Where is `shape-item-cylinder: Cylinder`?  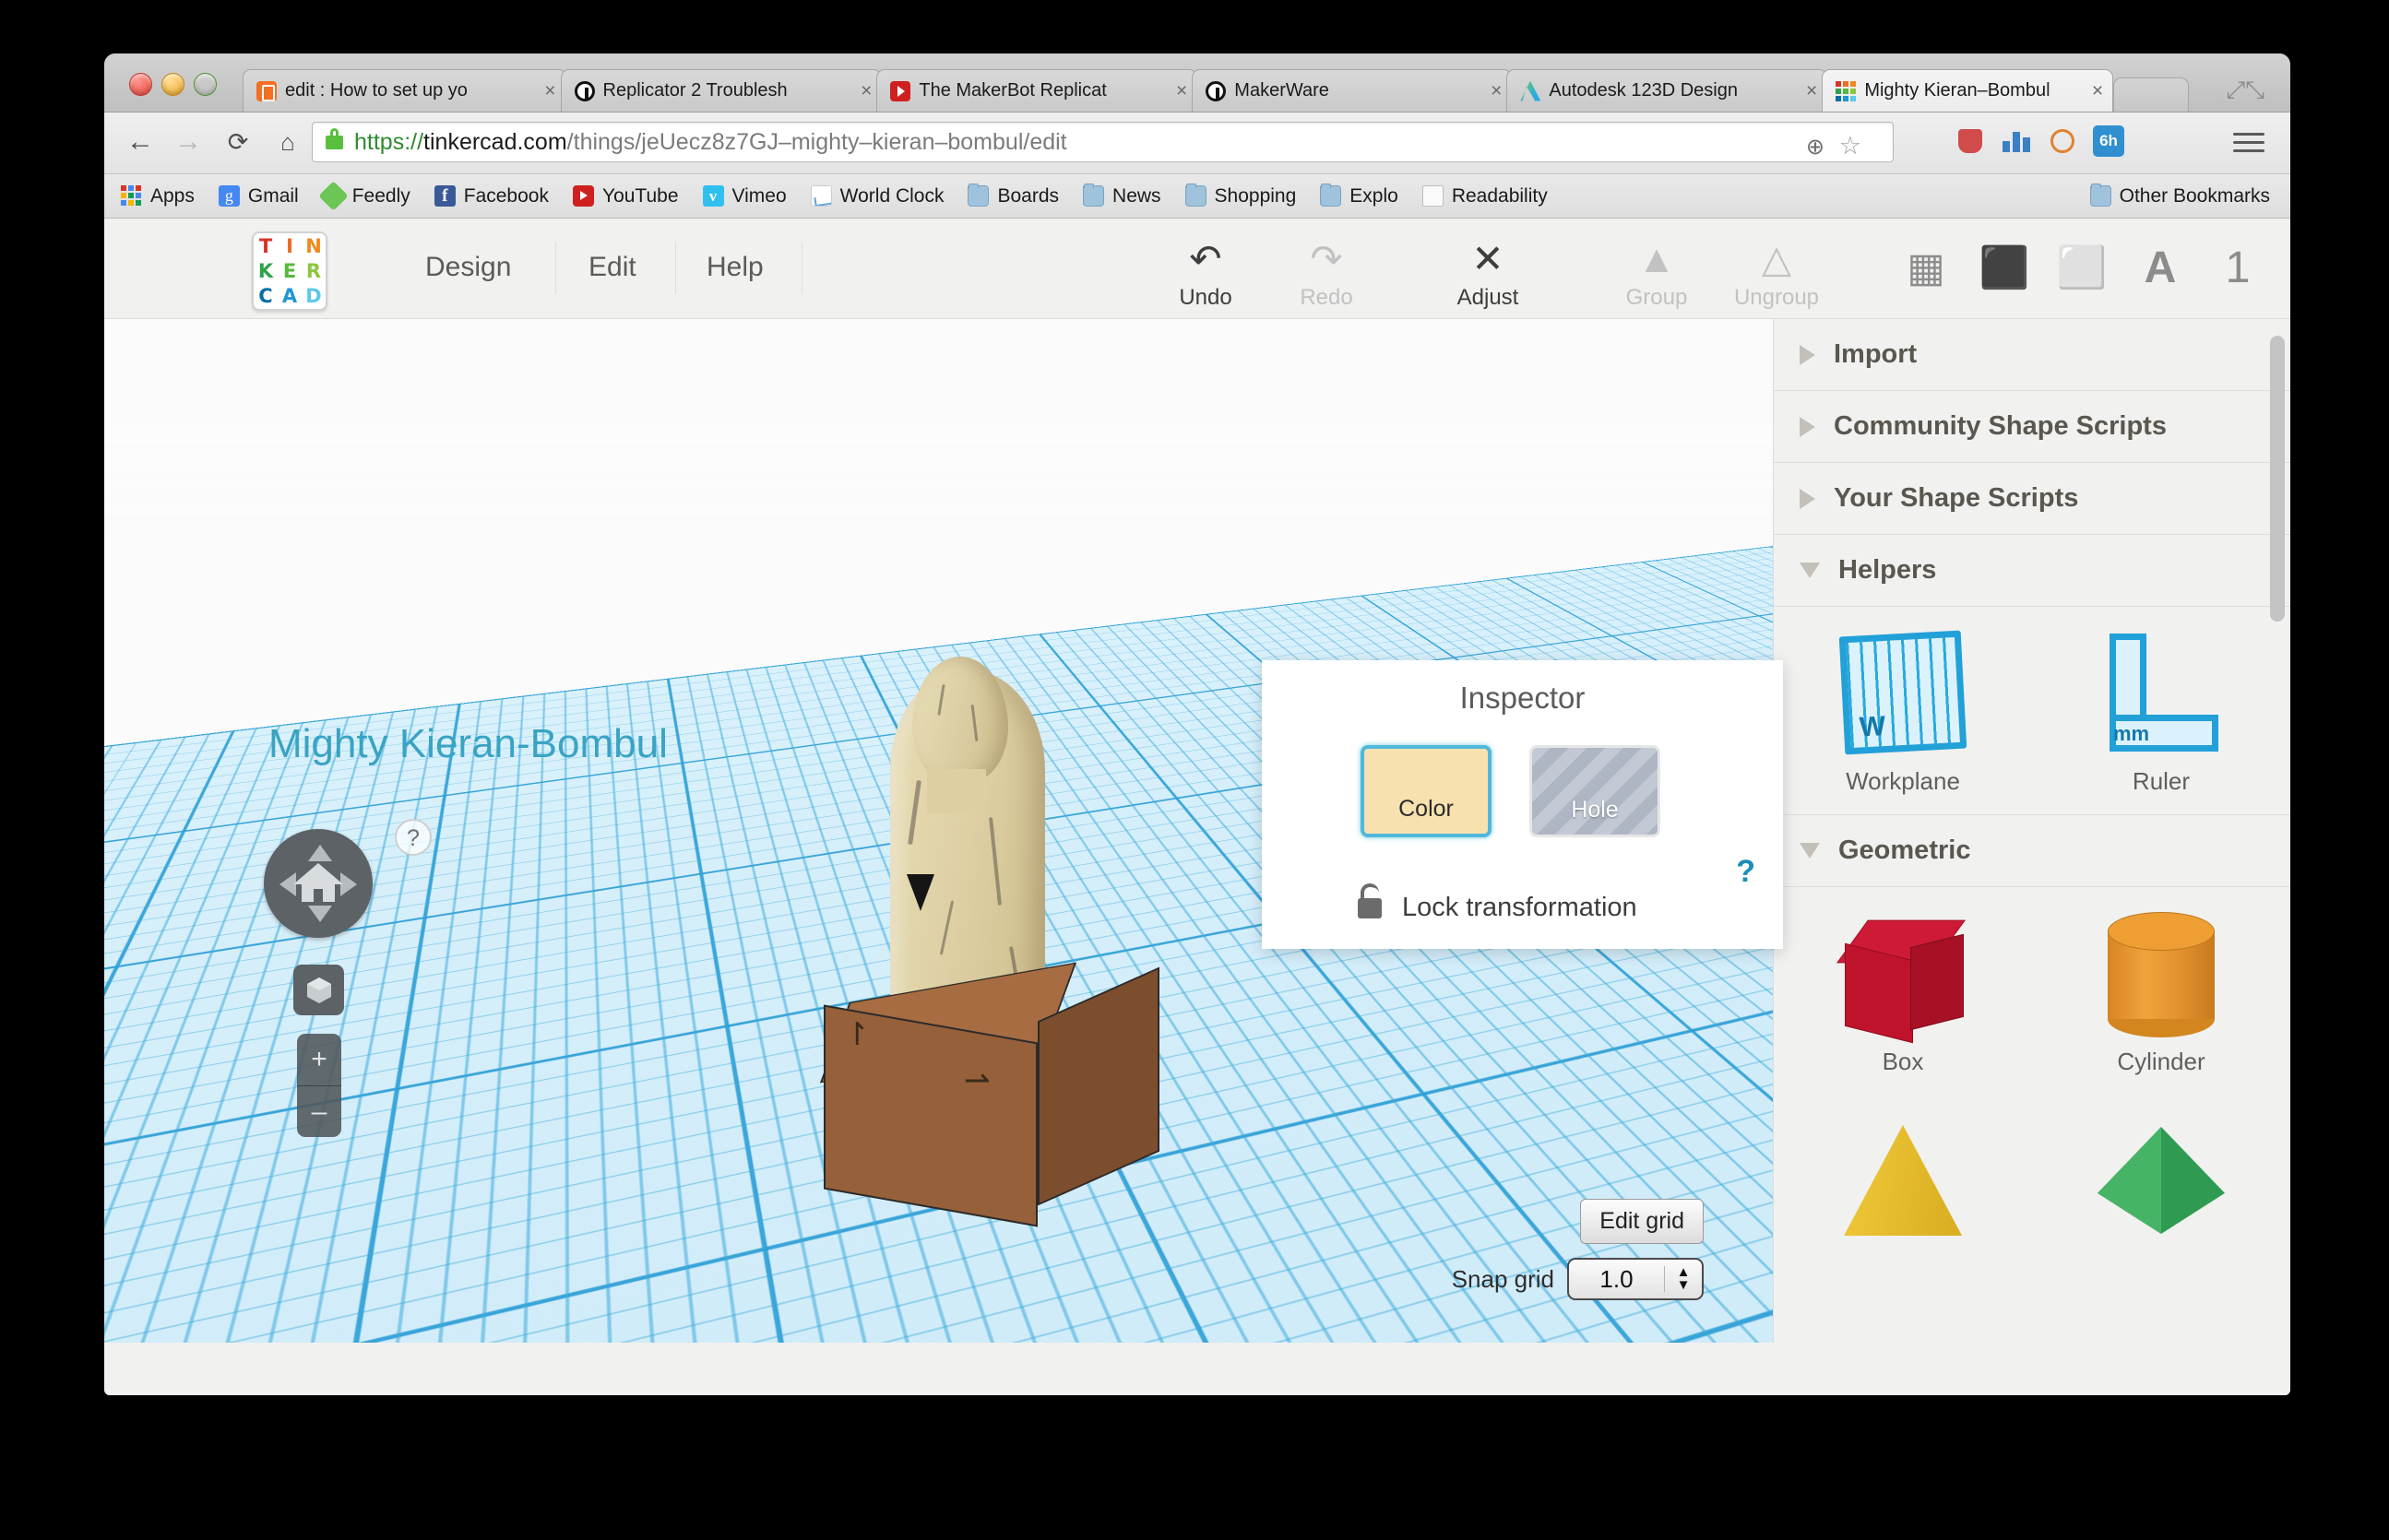 shape-item-cylinder: Cylinder is located at coordinates (2161, 988).